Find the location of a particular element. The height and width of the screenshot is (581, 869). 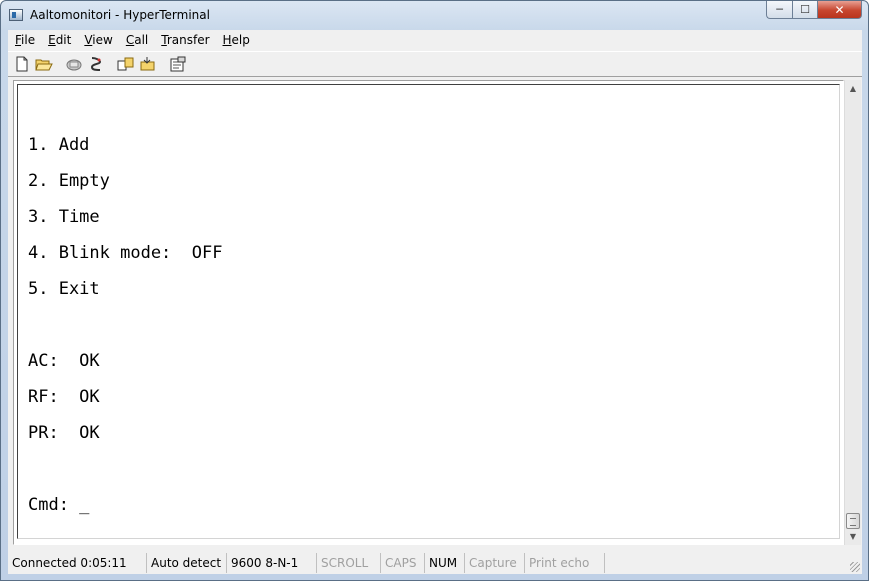

status-capture: Capture is located at coordinates (495, 563).